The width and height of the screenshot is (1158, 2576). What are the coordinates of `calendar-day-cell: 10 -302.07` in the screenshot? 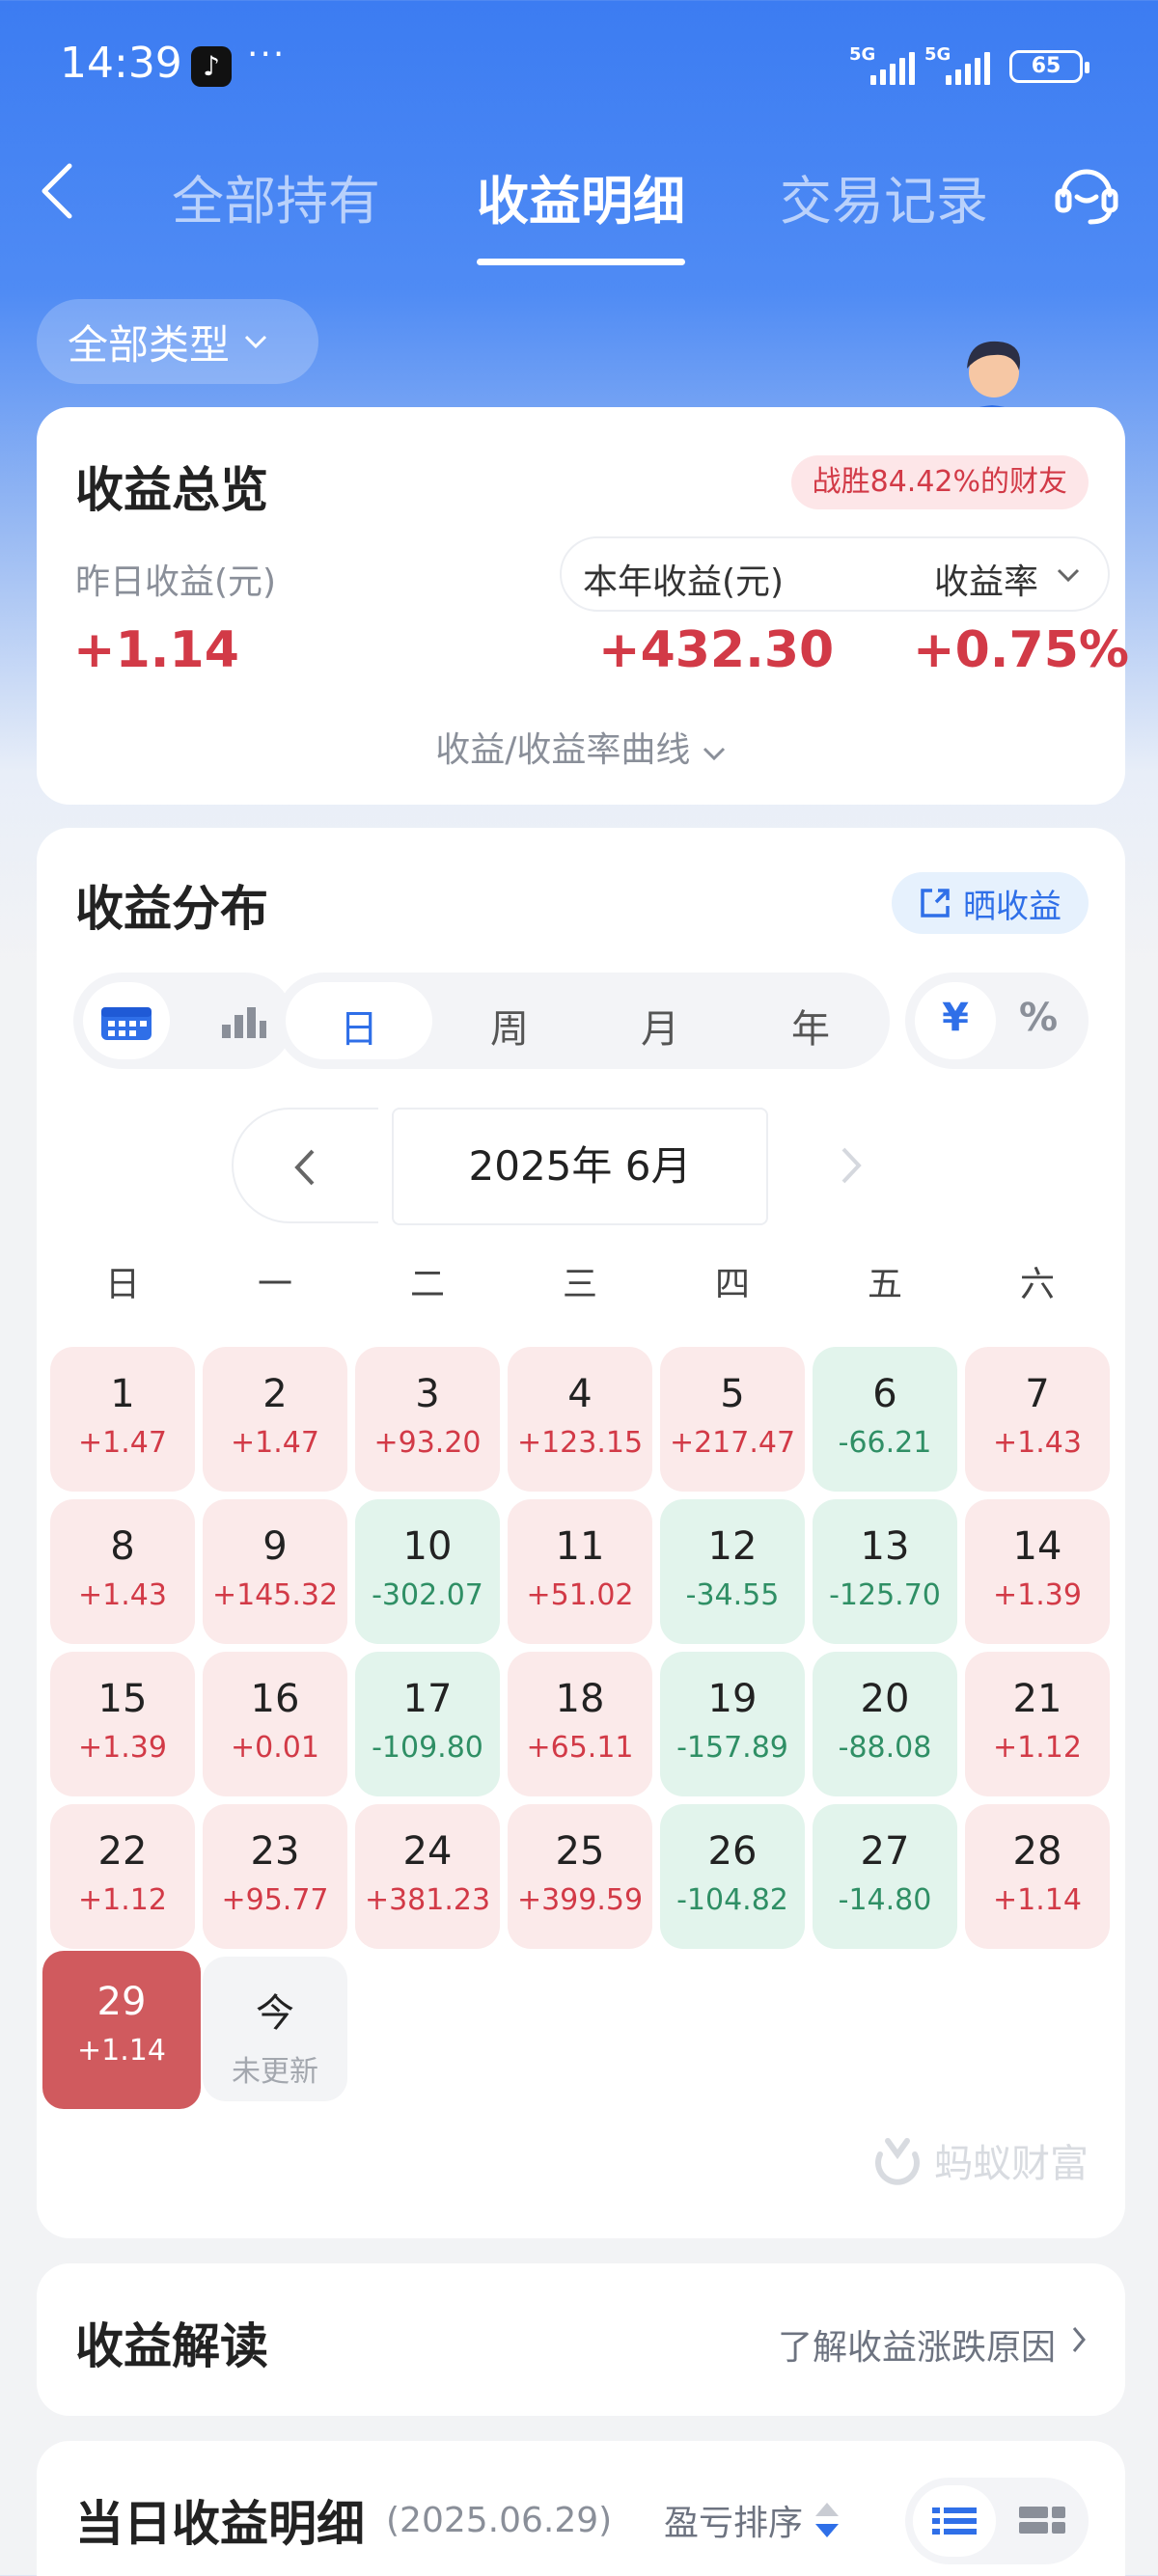 It's located at (427, 1571).